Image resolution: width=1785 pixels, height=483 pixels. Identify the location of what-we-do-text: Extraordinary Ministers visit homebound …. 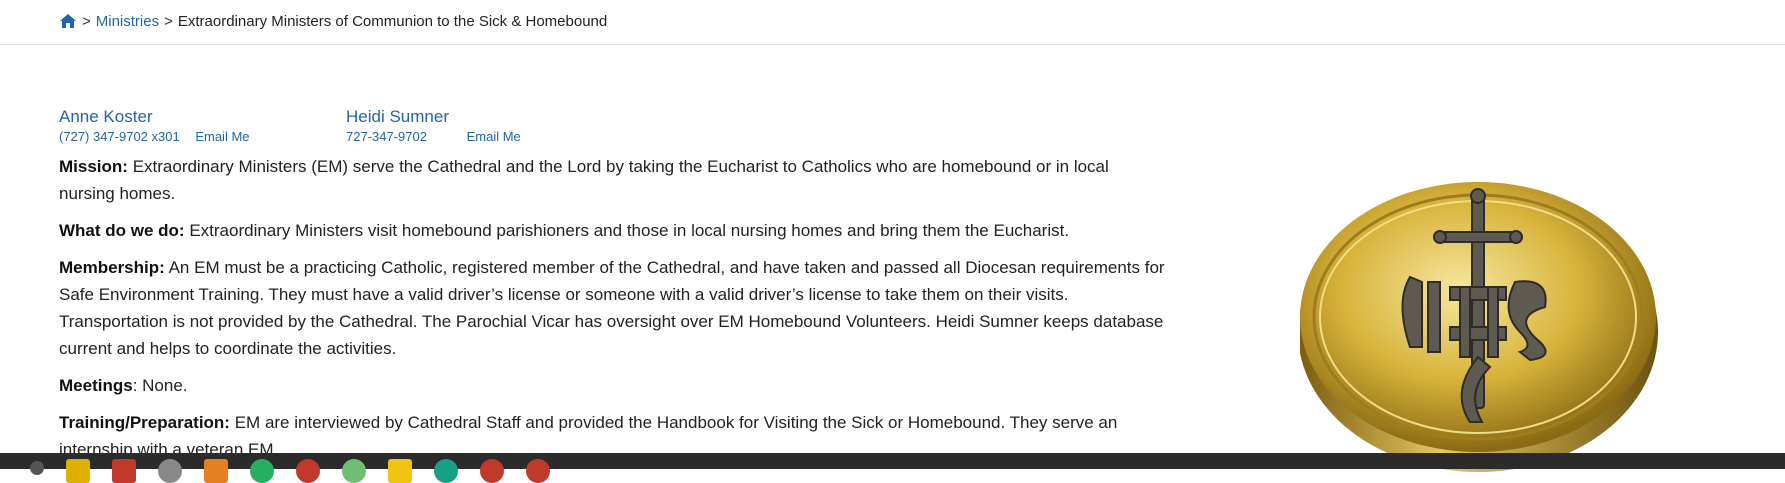
(629, 230).